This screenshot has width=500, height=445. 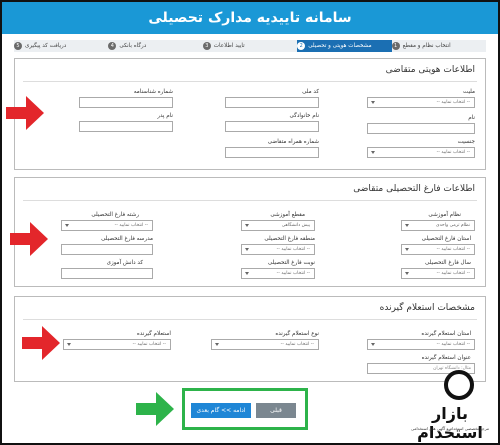 I want to click on step-number: 3, so click(x=206, y=46).